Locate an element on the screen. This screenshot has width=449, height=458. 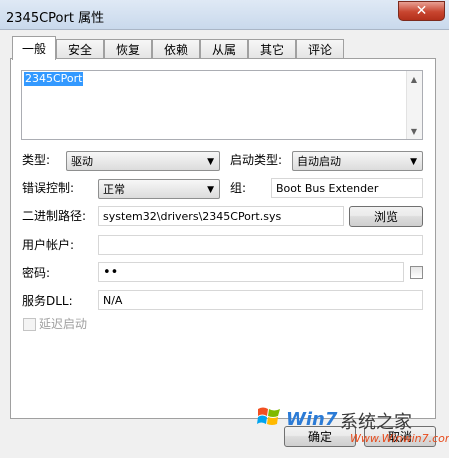
tab-security: 安全 is located at coordinates (80, 49).